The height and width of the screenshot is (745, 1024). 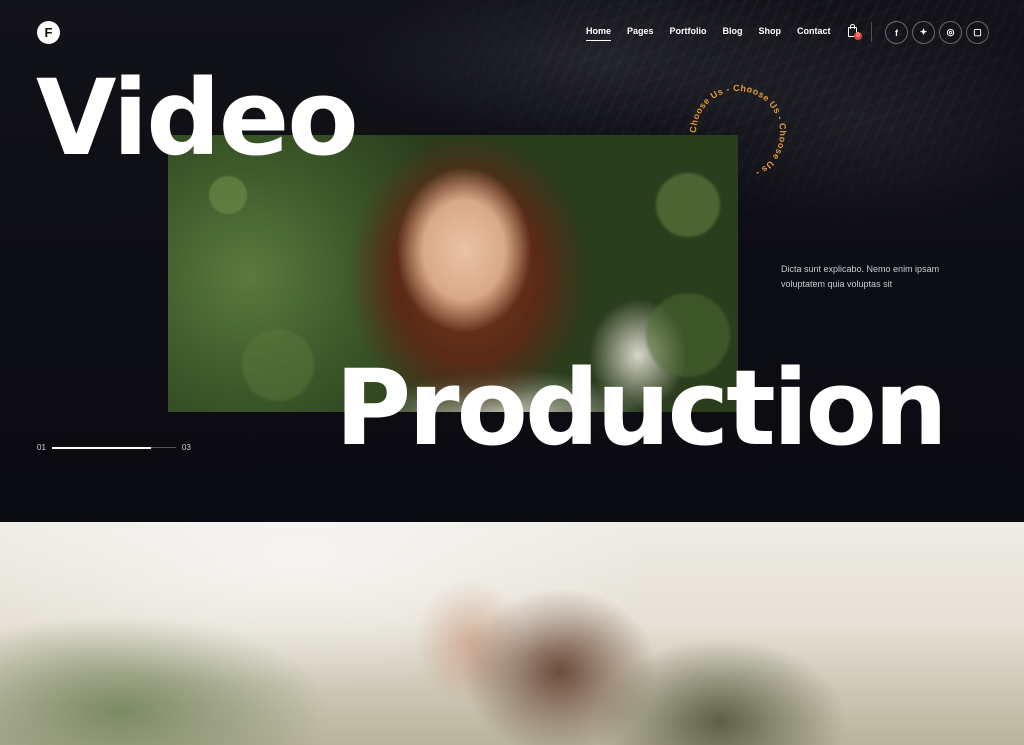 What do you see at coordinates (716, 33) in the screenshot?
I see `main-nav: Home Pages Portfolio Blog Shop Contact` at bounding box center [716, 33].